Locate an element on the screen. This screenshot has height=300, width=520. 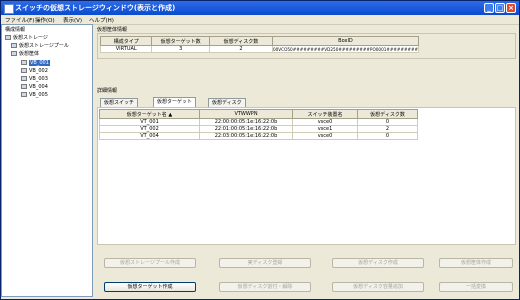
sort-asc-icon: ▲ is located at coordinates (170, 114).